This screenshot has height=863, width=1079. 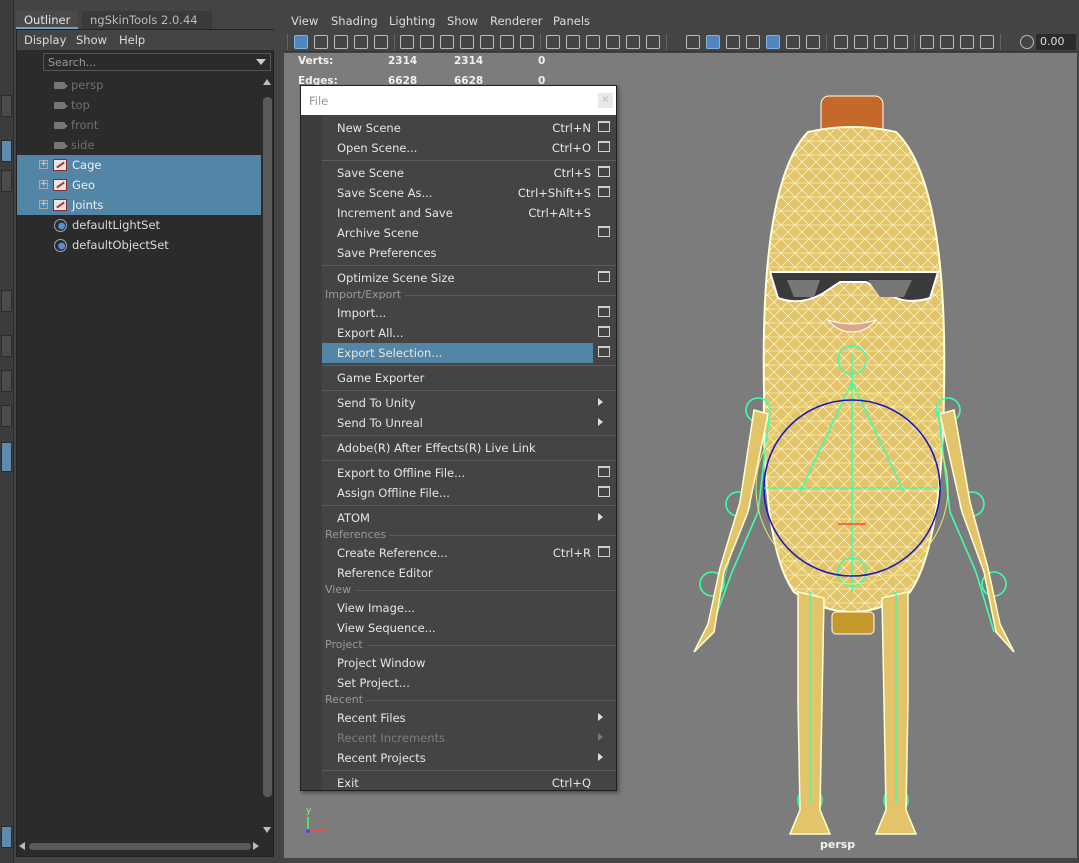 What do you see at coordinates (267, 830) in the screenshot?
I see `scroll-down-icon` at bounding box center [267, 830].